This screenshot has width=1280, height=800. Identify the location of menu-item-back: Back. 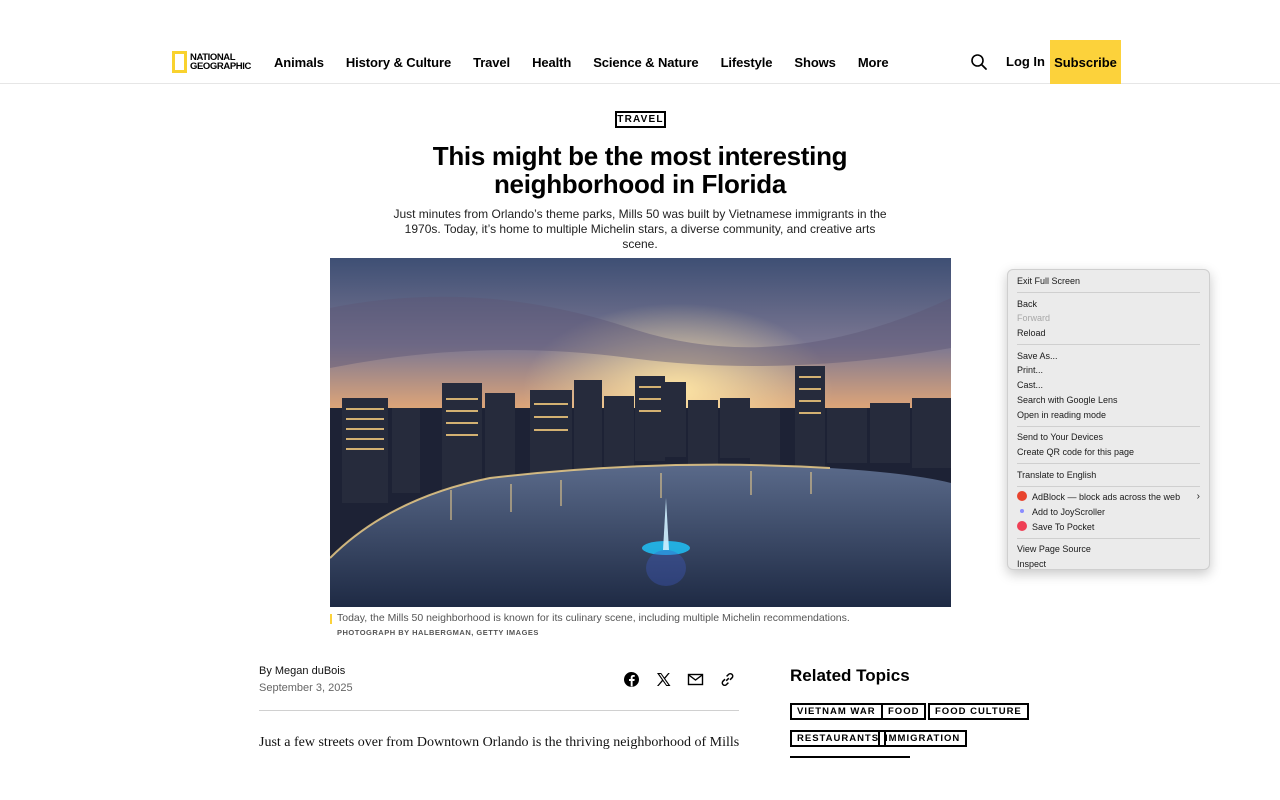
(1108, 304).